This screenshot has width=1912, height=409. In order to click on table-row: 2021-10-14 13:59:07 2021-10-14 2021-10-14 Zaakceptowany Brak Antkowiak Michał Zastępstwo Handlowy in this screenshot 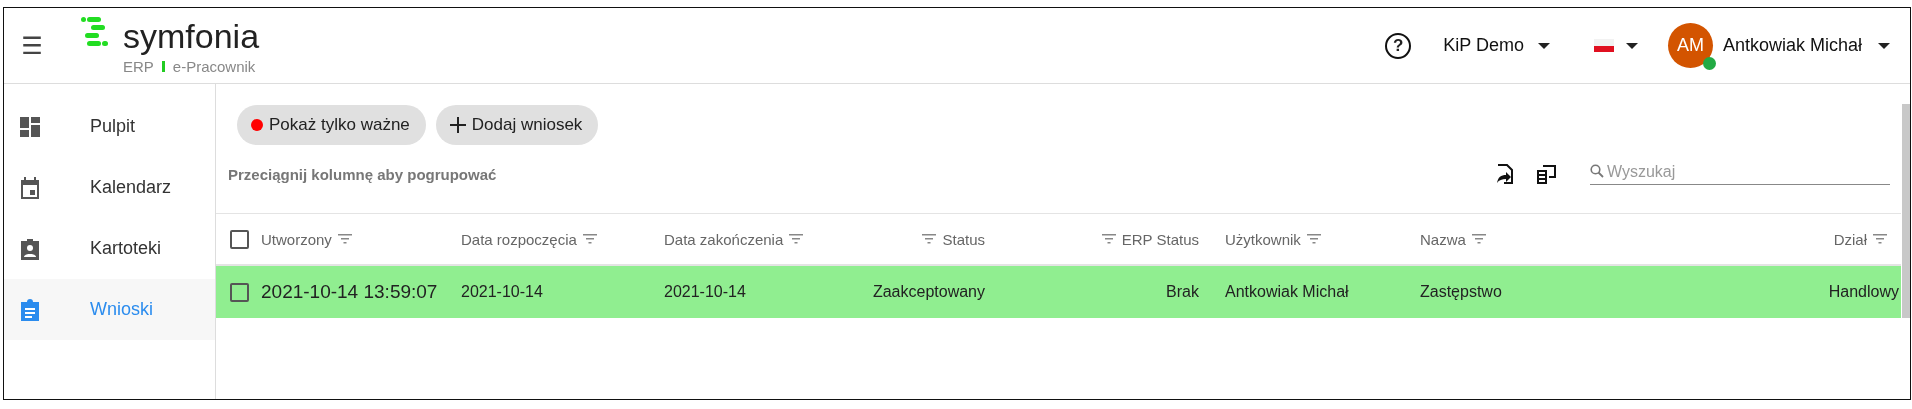, I will do `click(1058, 292)`.